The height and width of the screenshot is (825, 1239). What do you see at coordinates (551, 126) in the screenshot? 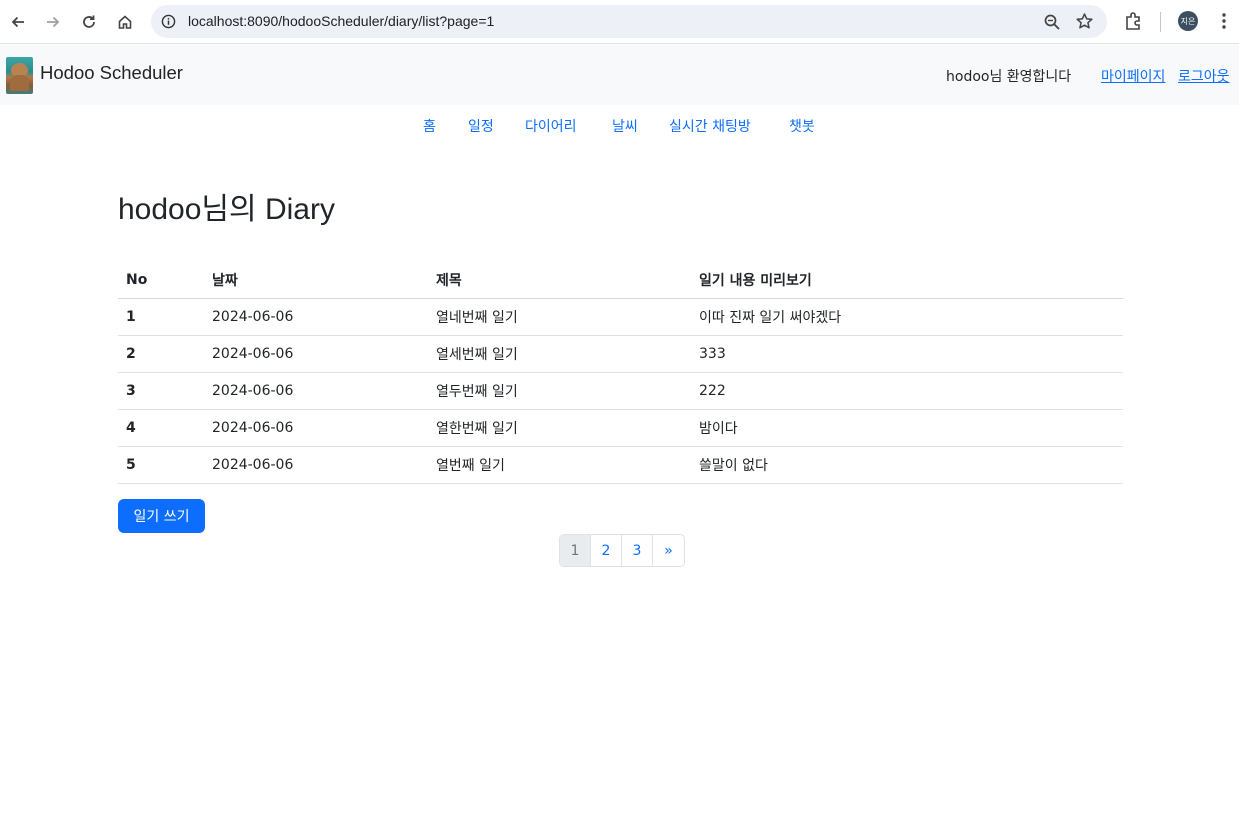
I see `menu-diary: 다이어리` at bounding box center [551, 126].